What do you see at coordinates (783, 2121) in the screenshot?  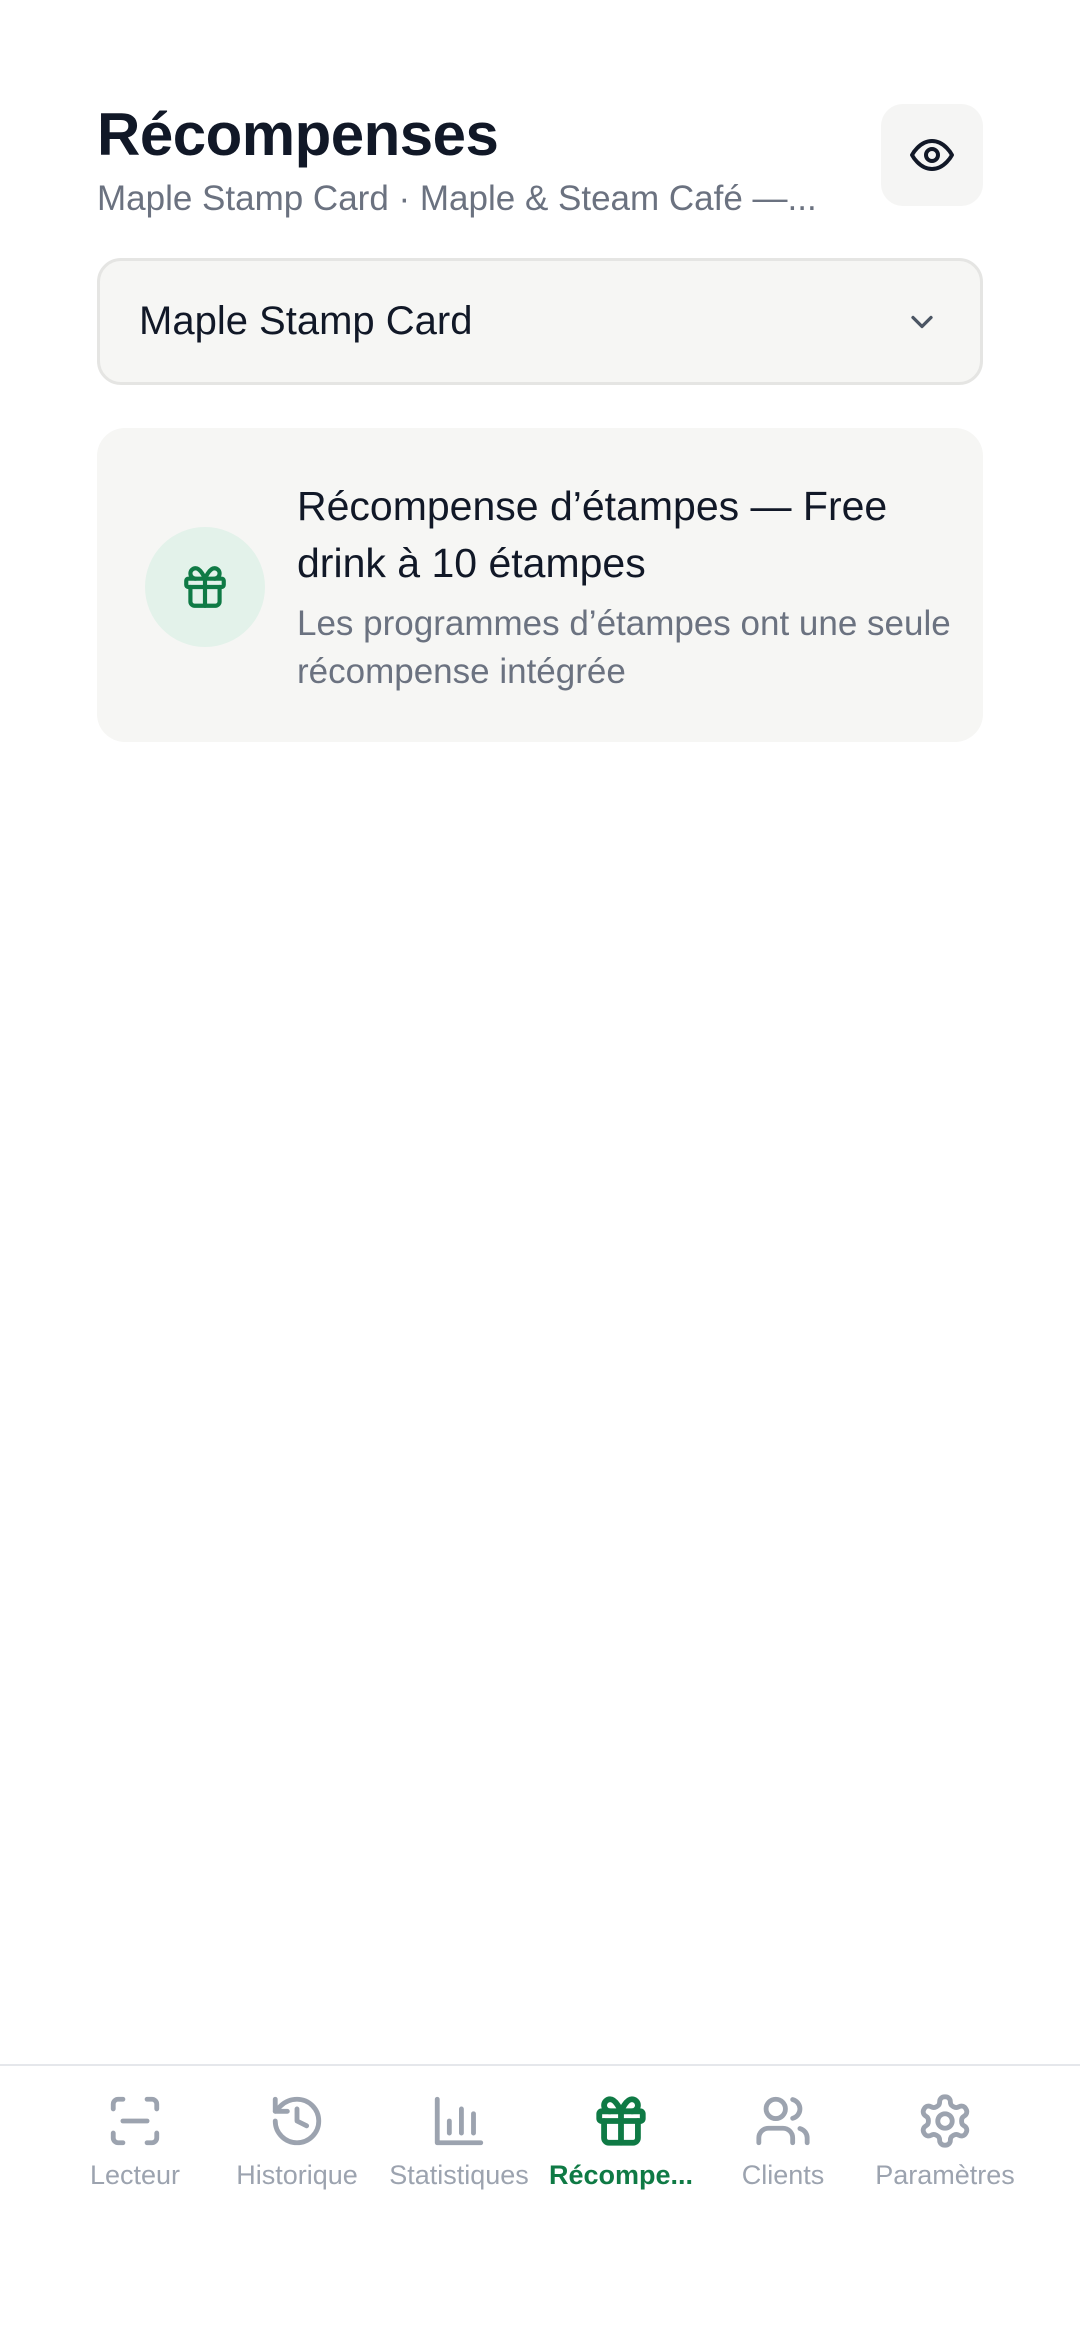 I see `users-icon` at bounding box center [783, 2121].